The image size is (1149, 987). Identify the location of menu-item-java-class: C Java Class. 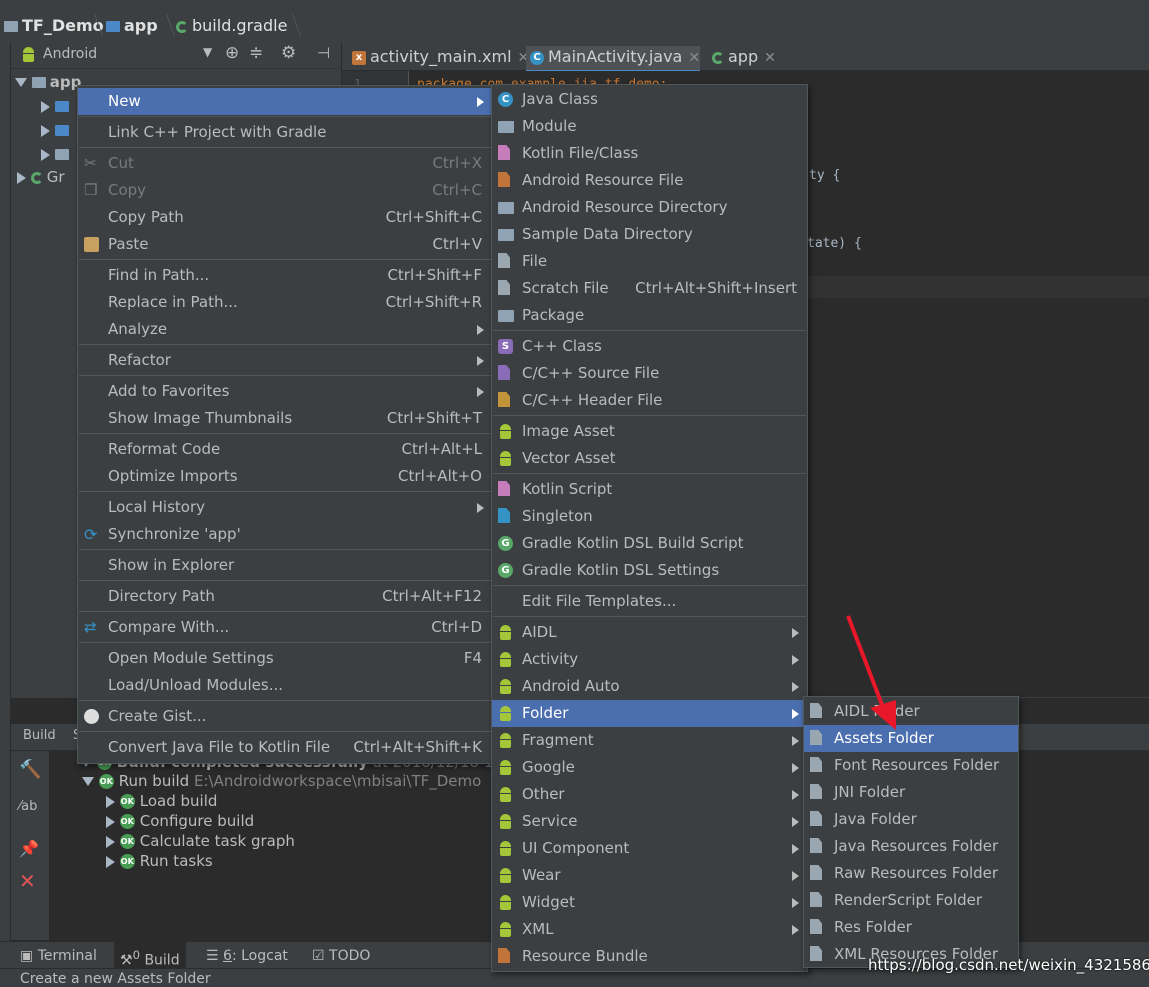
(649, 99).